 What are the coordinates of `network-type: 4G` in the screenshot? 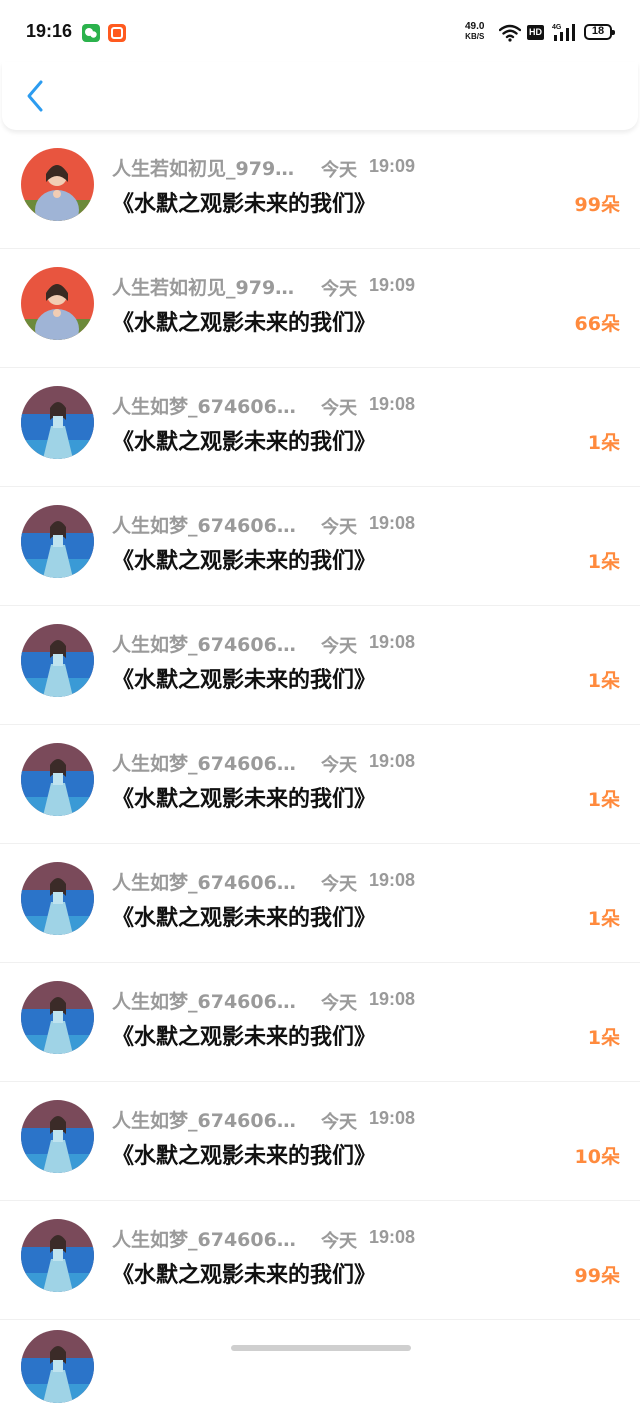 It's located at (557, 27).